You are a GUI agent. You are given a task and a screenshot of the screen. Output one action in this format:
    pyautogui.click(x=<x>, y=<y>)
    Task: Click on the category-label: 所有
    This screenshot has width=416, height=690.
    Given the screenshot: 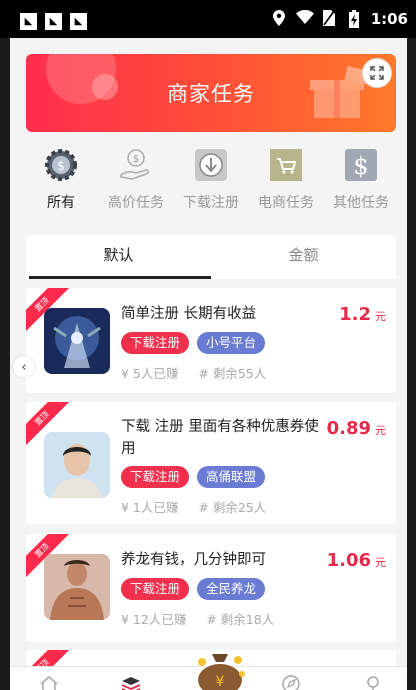 What is the action you would take?
    pyautogui.click(x=61, y=203)
    